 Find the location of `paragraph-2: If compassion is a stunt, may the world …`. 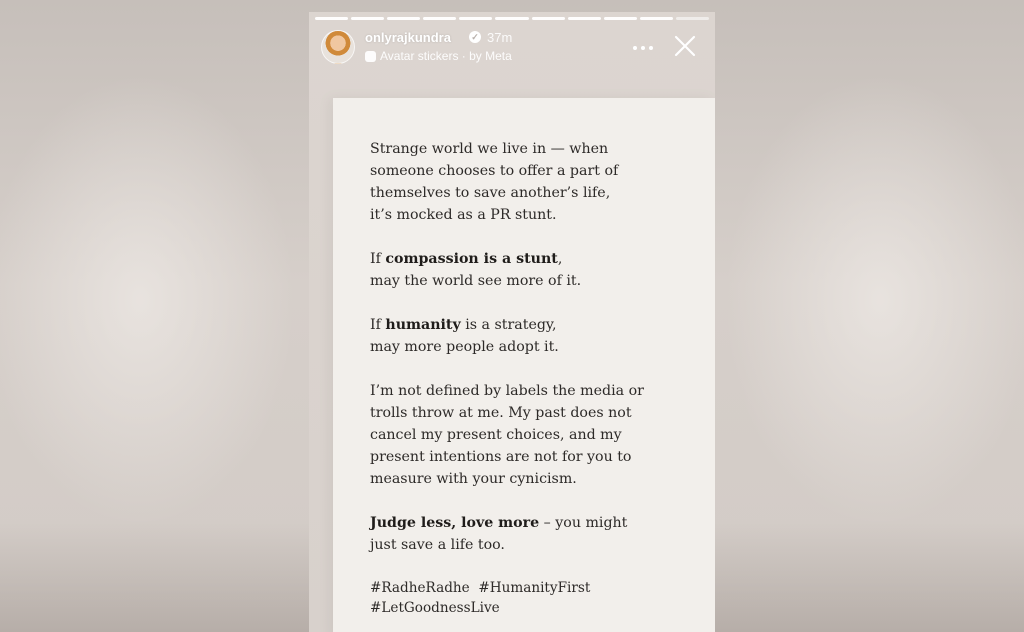

paragraph-2: If compassion is a stunt, may the world … is located at coordinates (525, 270).